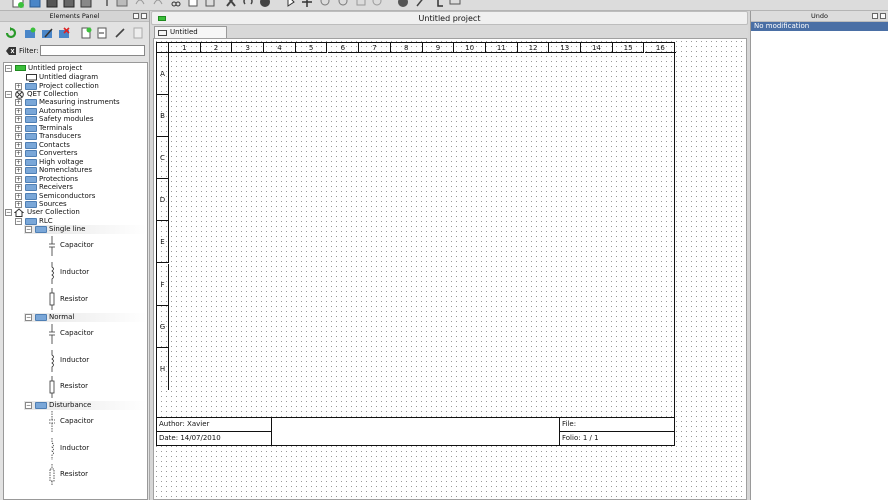  What do you see at coordinates (52, 4) in the screenshot?
I see `save-icon` at bounding box center [52, 4].